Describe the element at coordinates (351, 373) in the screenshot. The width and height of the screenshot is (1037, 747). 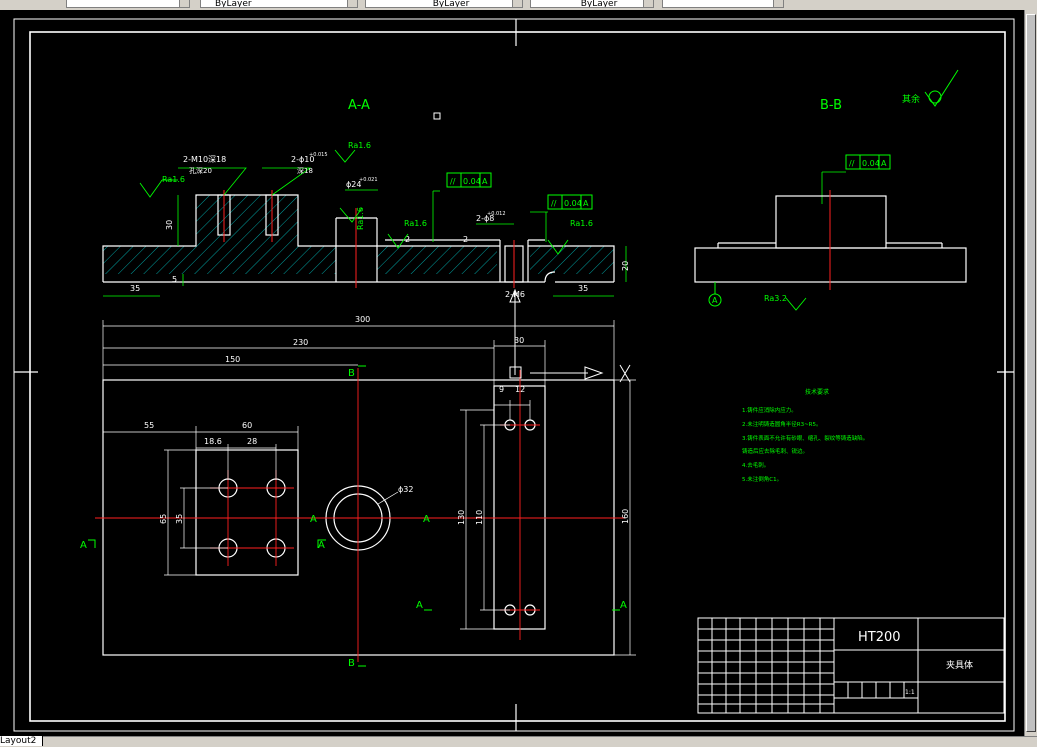
I see `mark-b-1: B` at that location.